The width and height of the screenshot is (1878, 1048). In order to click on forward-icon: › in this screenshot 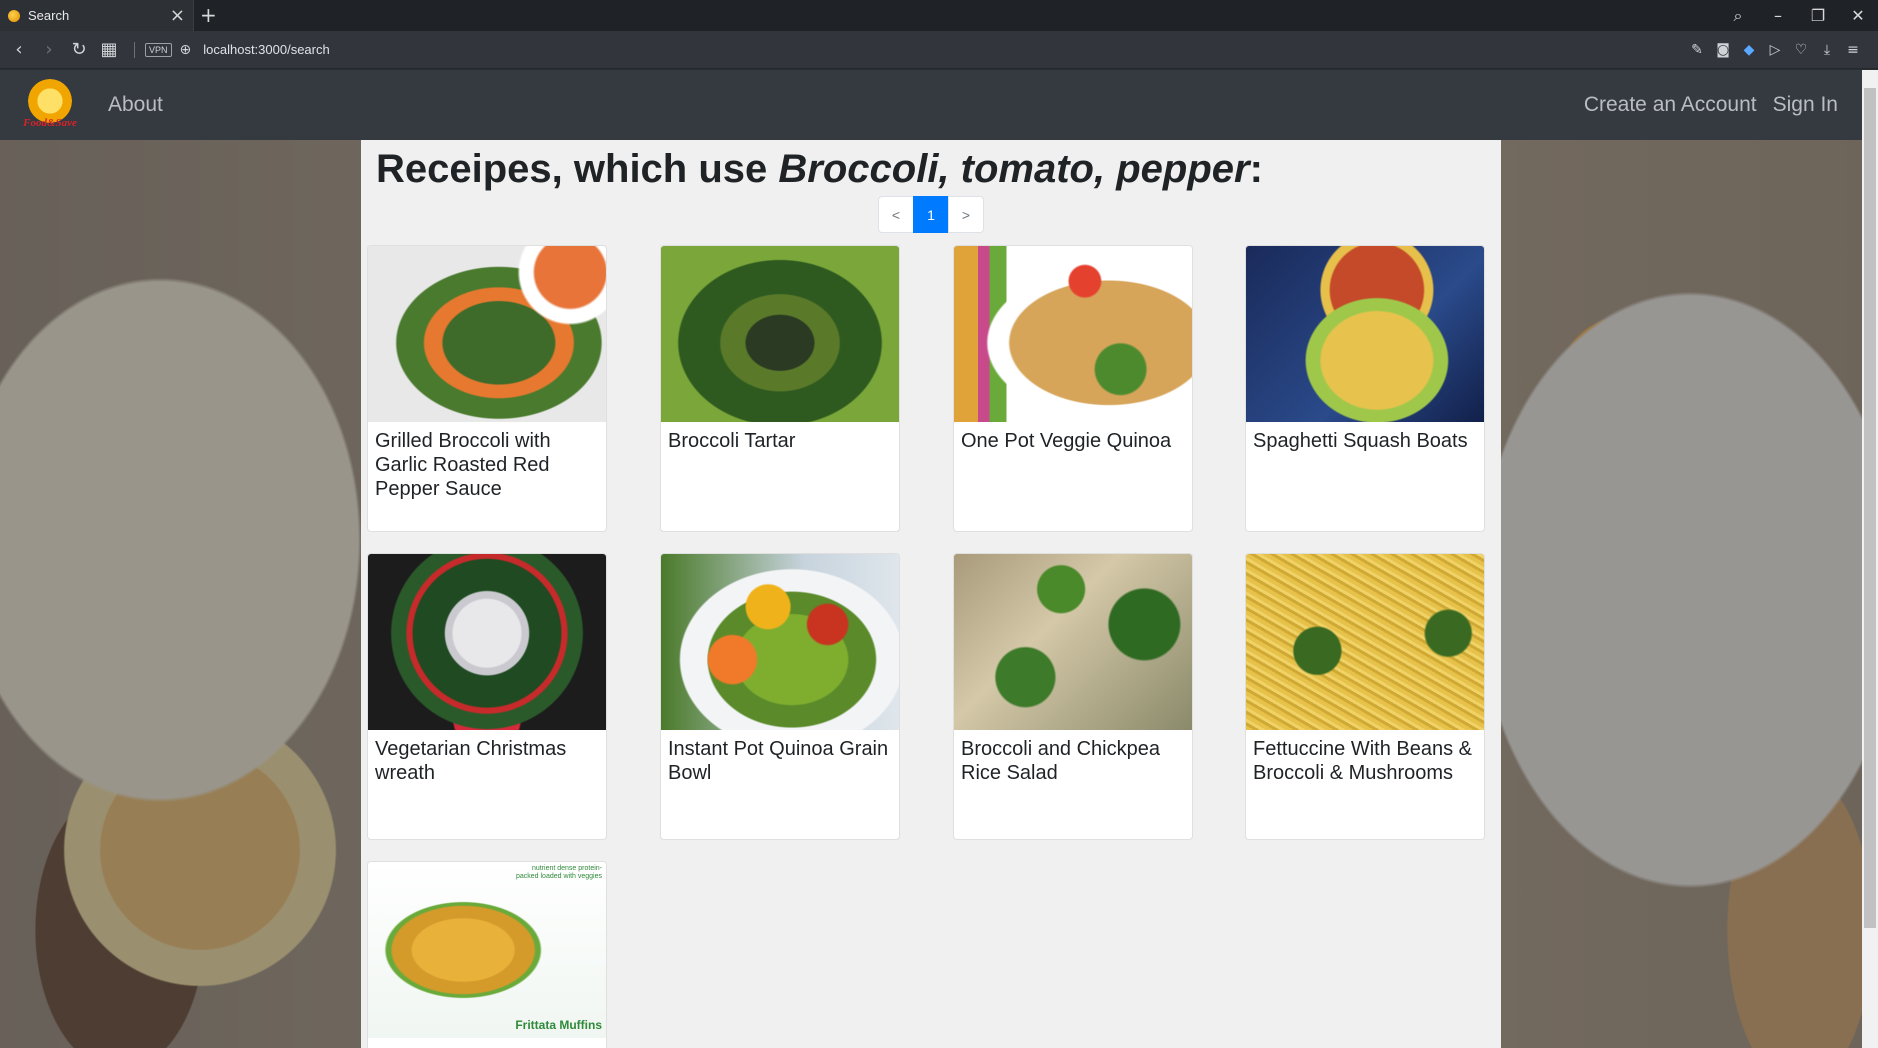, I will do `click(49, 49)`.